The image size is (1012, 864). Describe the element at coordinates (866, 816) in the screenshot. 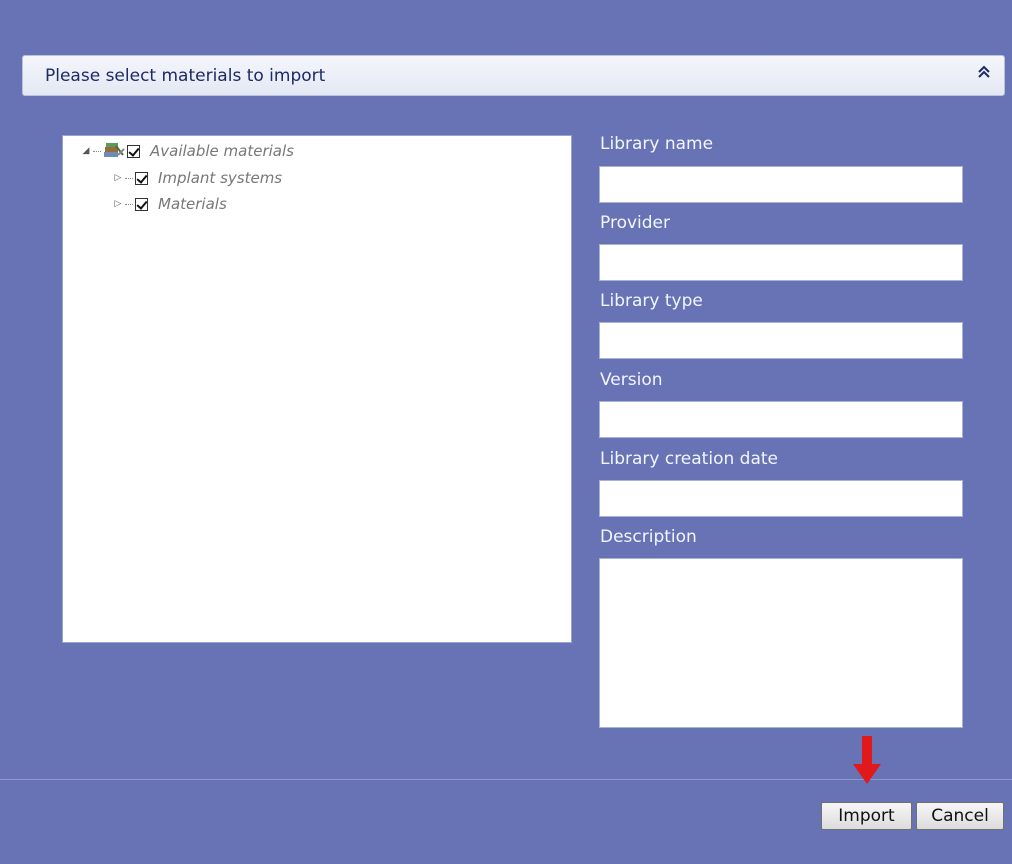

I see `import-button: Import` at that location.